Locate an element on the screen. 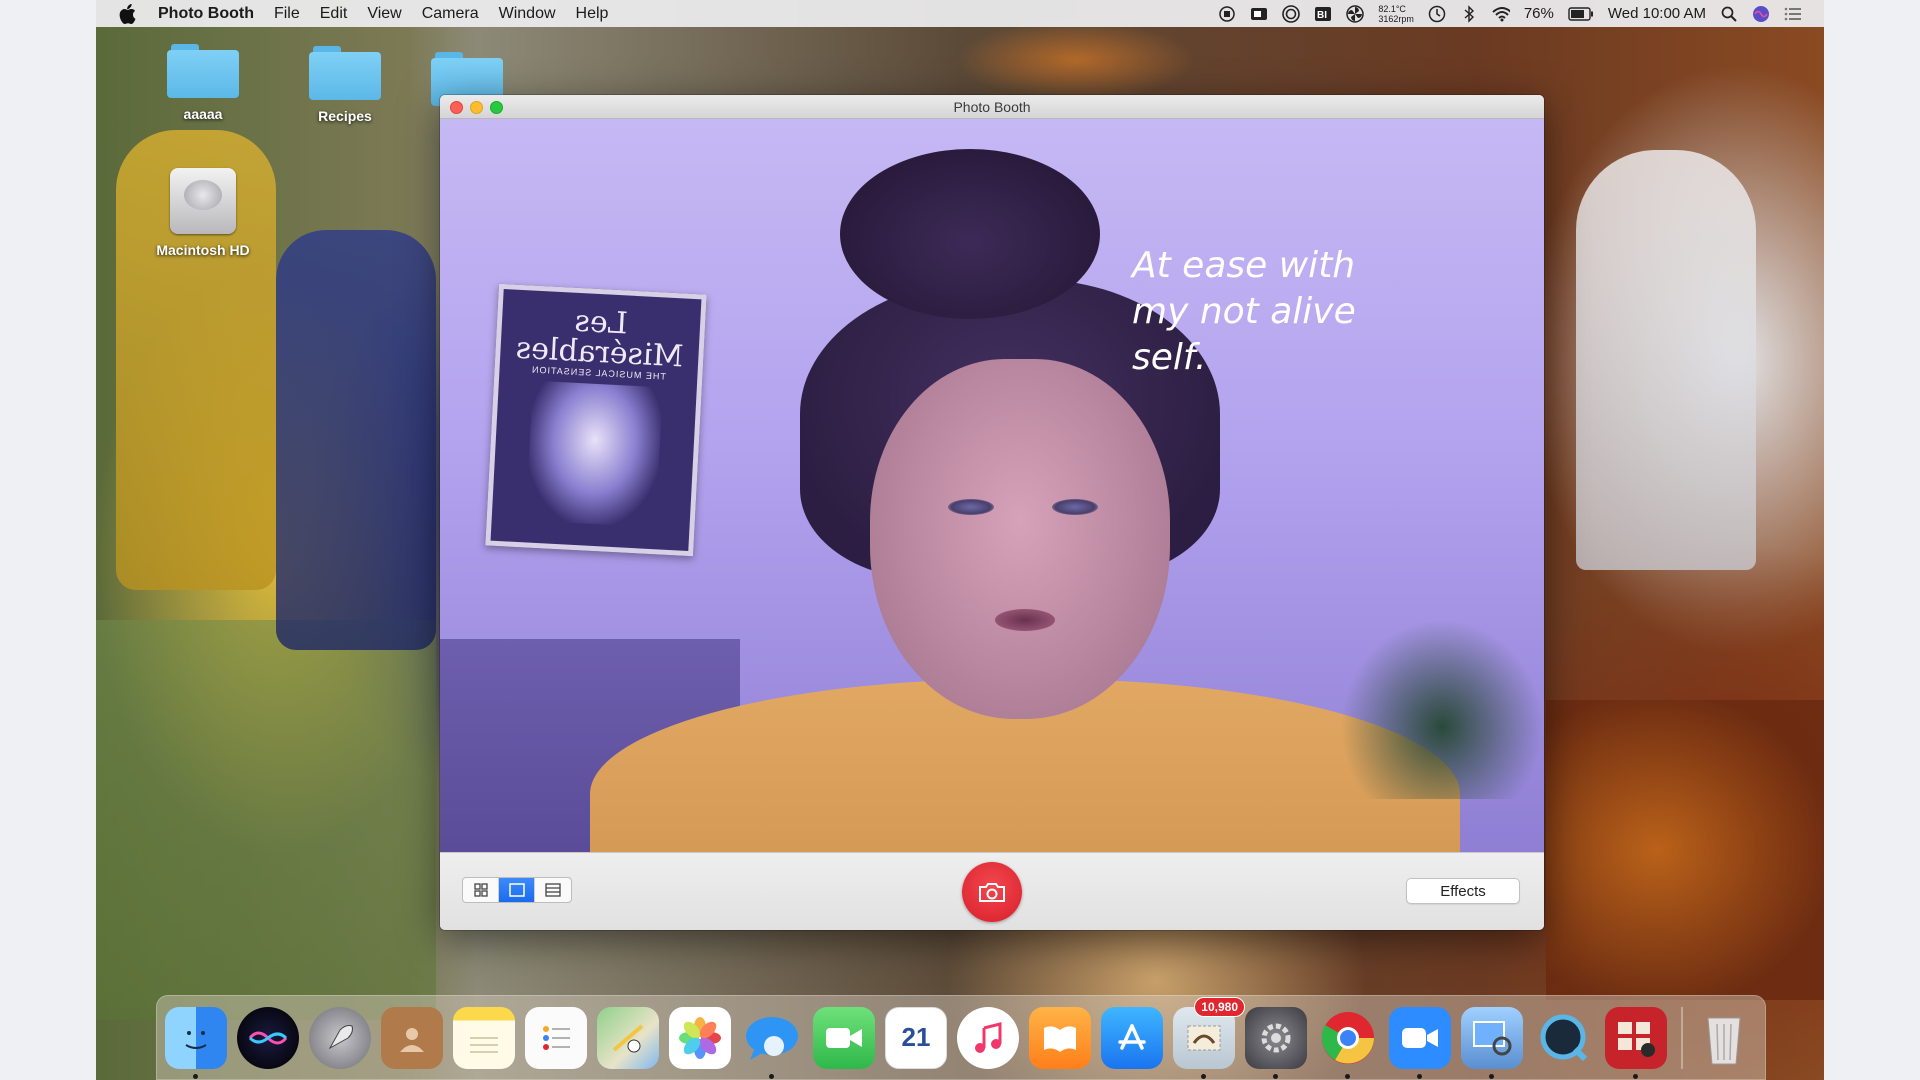 Image resolution: width=1920 pixels, height=1080 pixels. battery-percent: 76% is located at coordinates (1539, 13).